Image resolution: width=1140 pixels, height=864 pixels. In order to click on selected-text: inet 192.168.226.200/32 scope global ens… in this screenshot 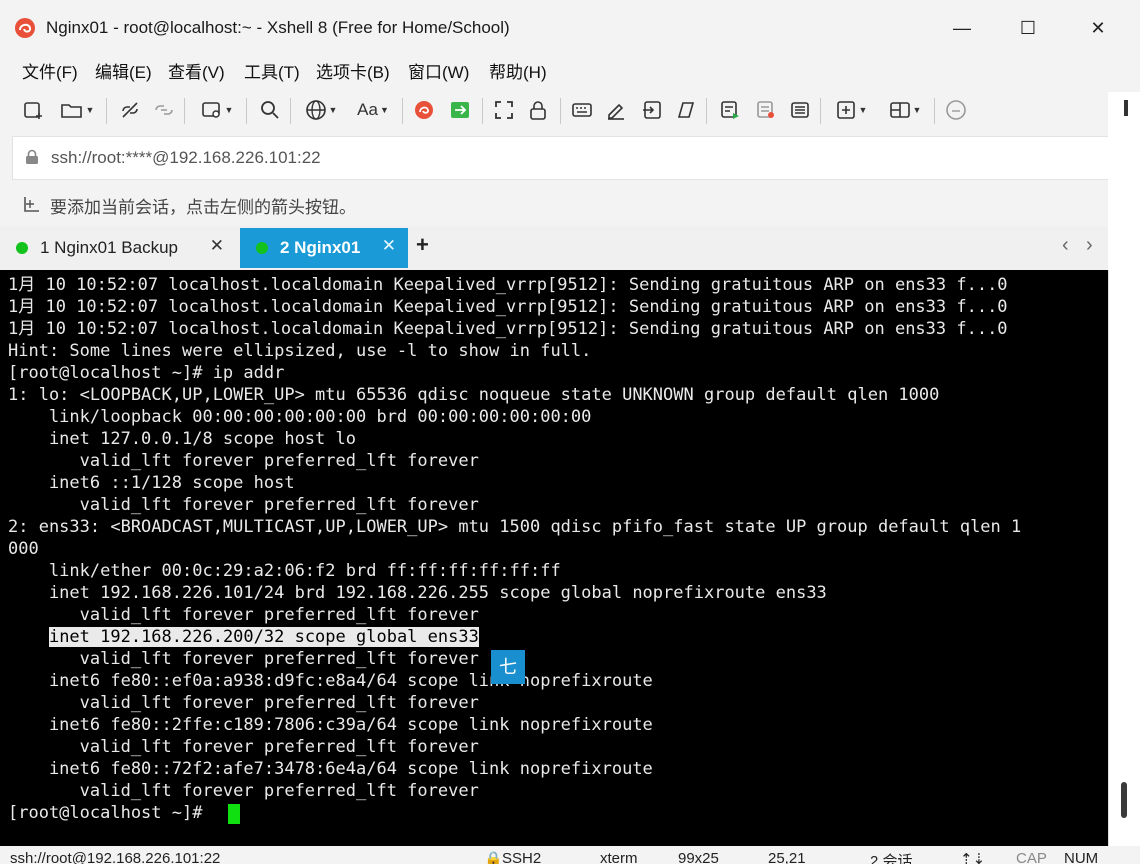, I will do `click(263, 637)`.